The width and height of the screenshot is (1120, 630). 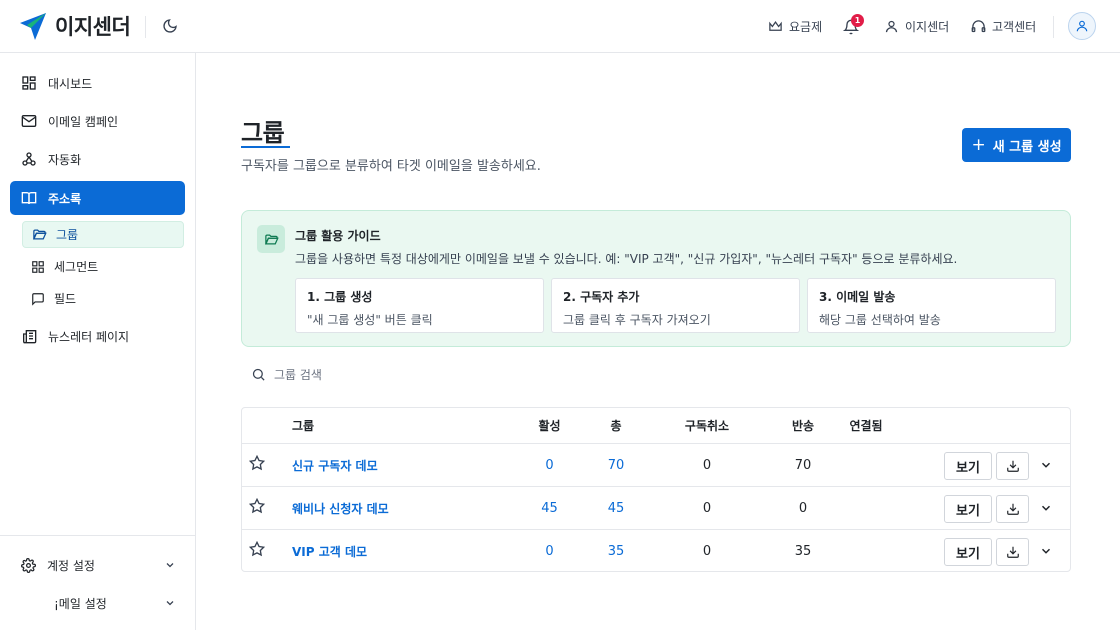 I want to click on sidebar-item-campaigns: 이메일 캠페인, so click(x=97, y=121).